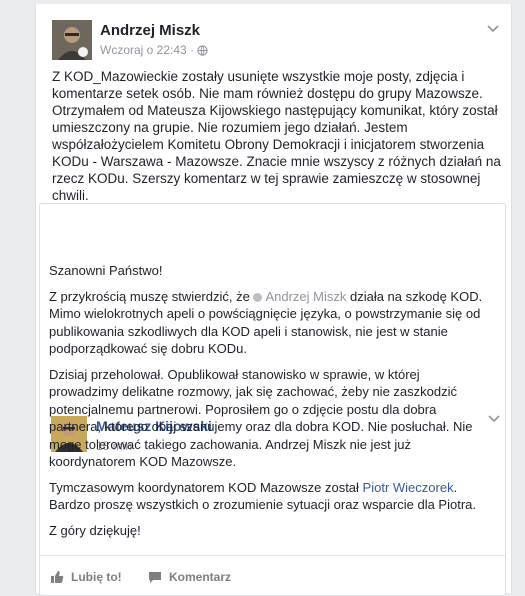 The width and height of the screenshot is (525, 596). What do you see at coordinates (408, 487) in the screenshot?
I see `link-piotr-wieczorek: Piotr Wieczorek` at bounding box center [408, 487].